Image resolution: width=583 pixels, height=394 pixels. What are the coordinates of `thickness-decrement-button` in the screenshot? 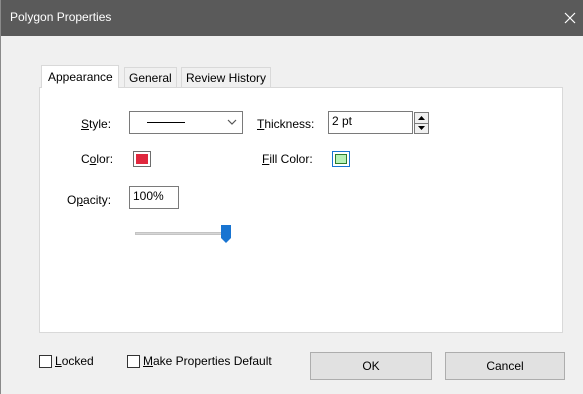 It's located at (421, 128).